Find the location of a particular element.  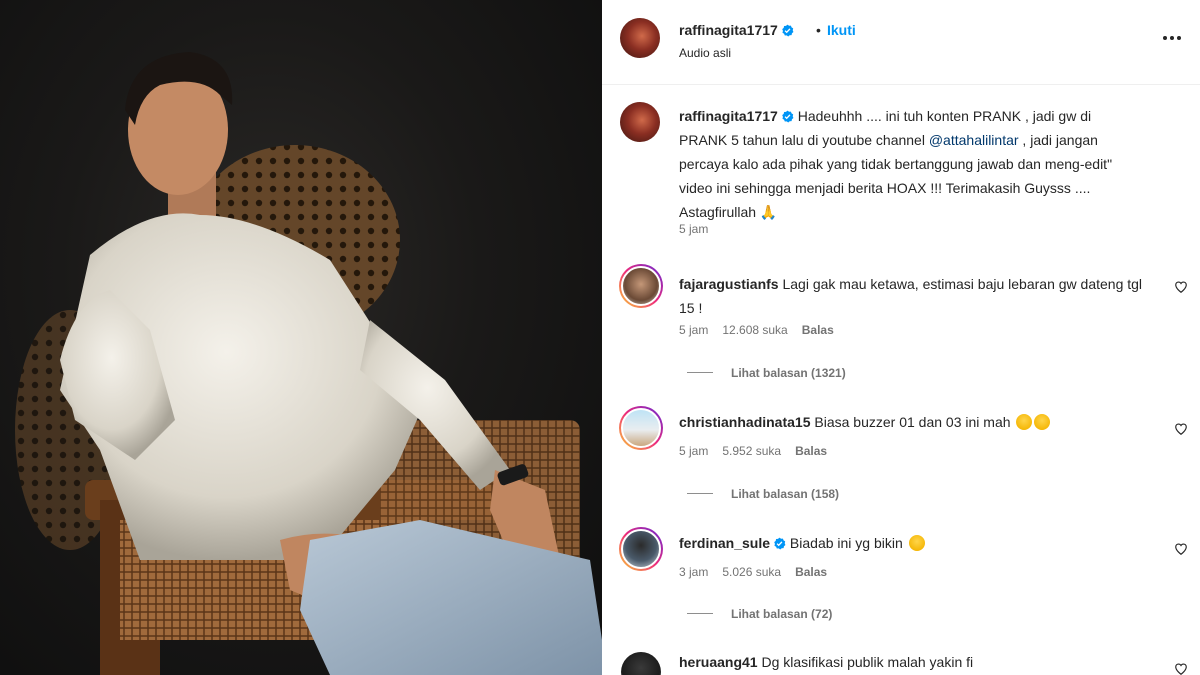

caption-timestamp: 5 jam is located at coordinates (693, 229).